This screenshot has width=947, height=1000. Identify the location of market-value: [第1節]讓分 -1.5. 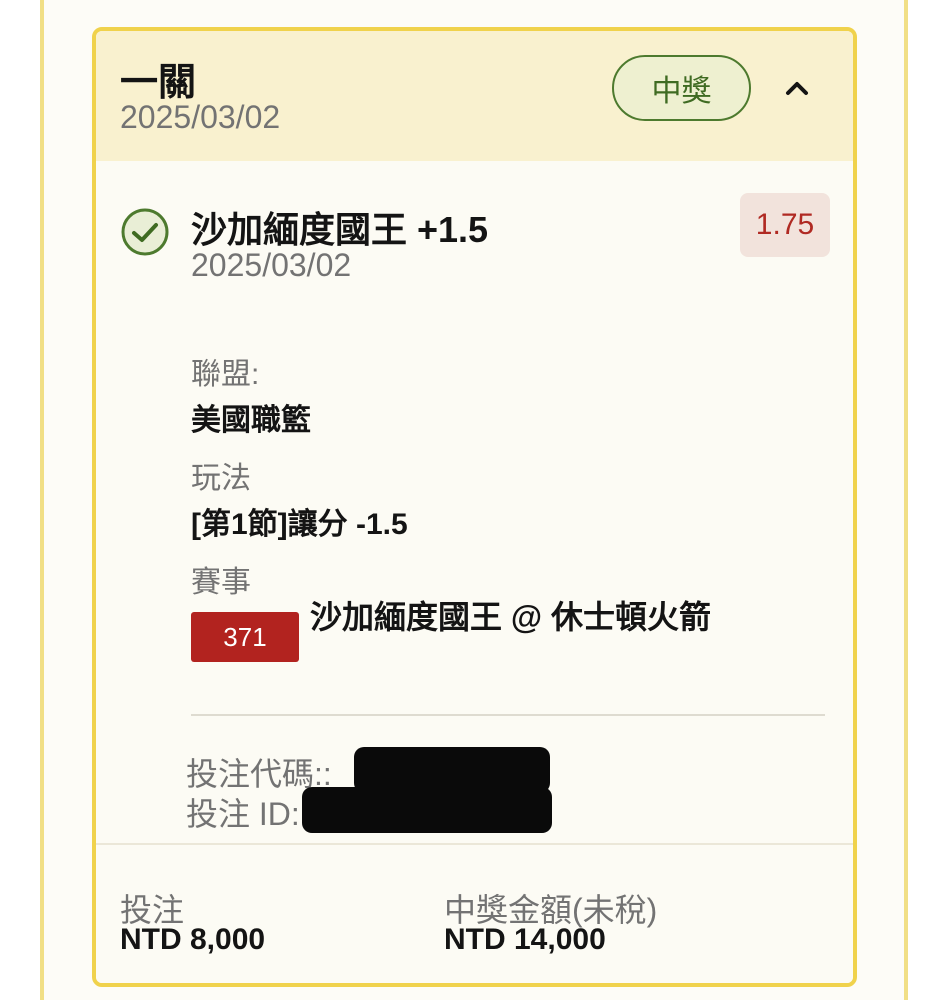
(299, 524).